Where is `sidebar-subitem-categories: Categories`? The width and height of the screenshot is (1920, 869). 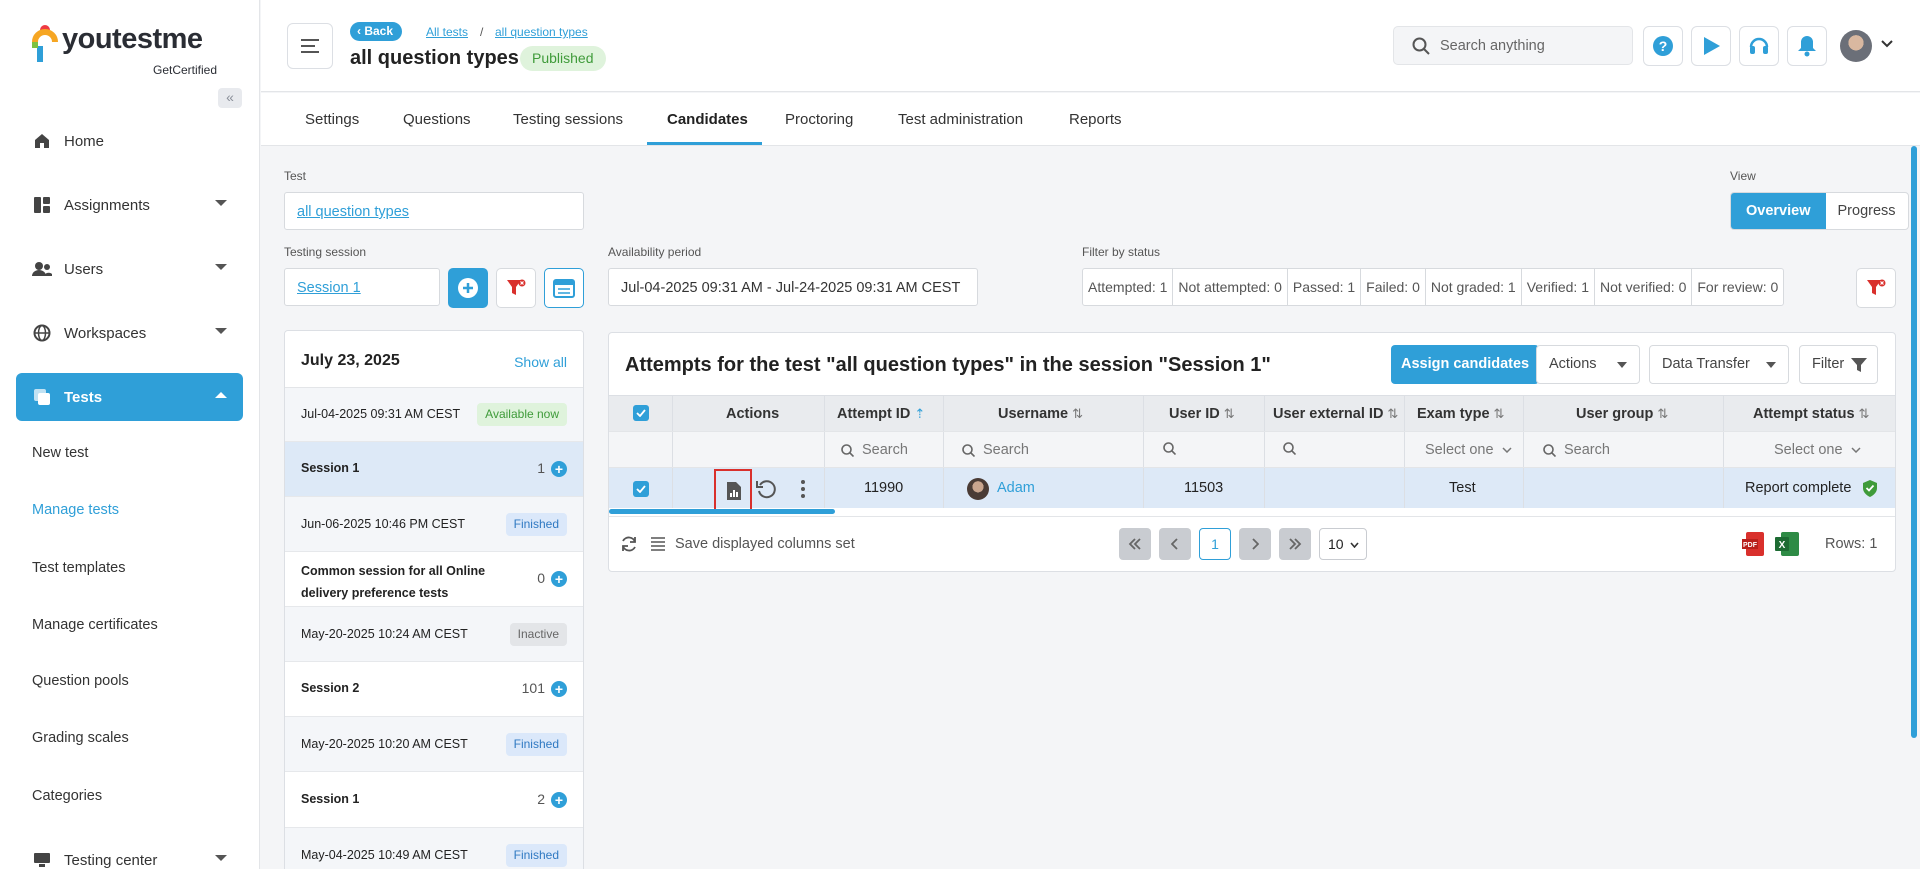 sidebar-subitem-categories: Categories is located at coordinates (67, 796).